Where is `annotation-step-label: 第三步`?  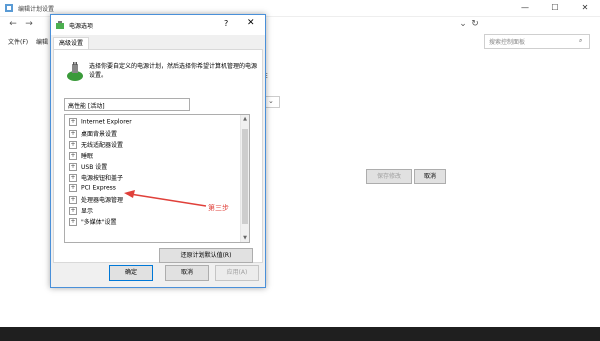
annotation-step-label: 第三步 is located at coordinates (218, 208).